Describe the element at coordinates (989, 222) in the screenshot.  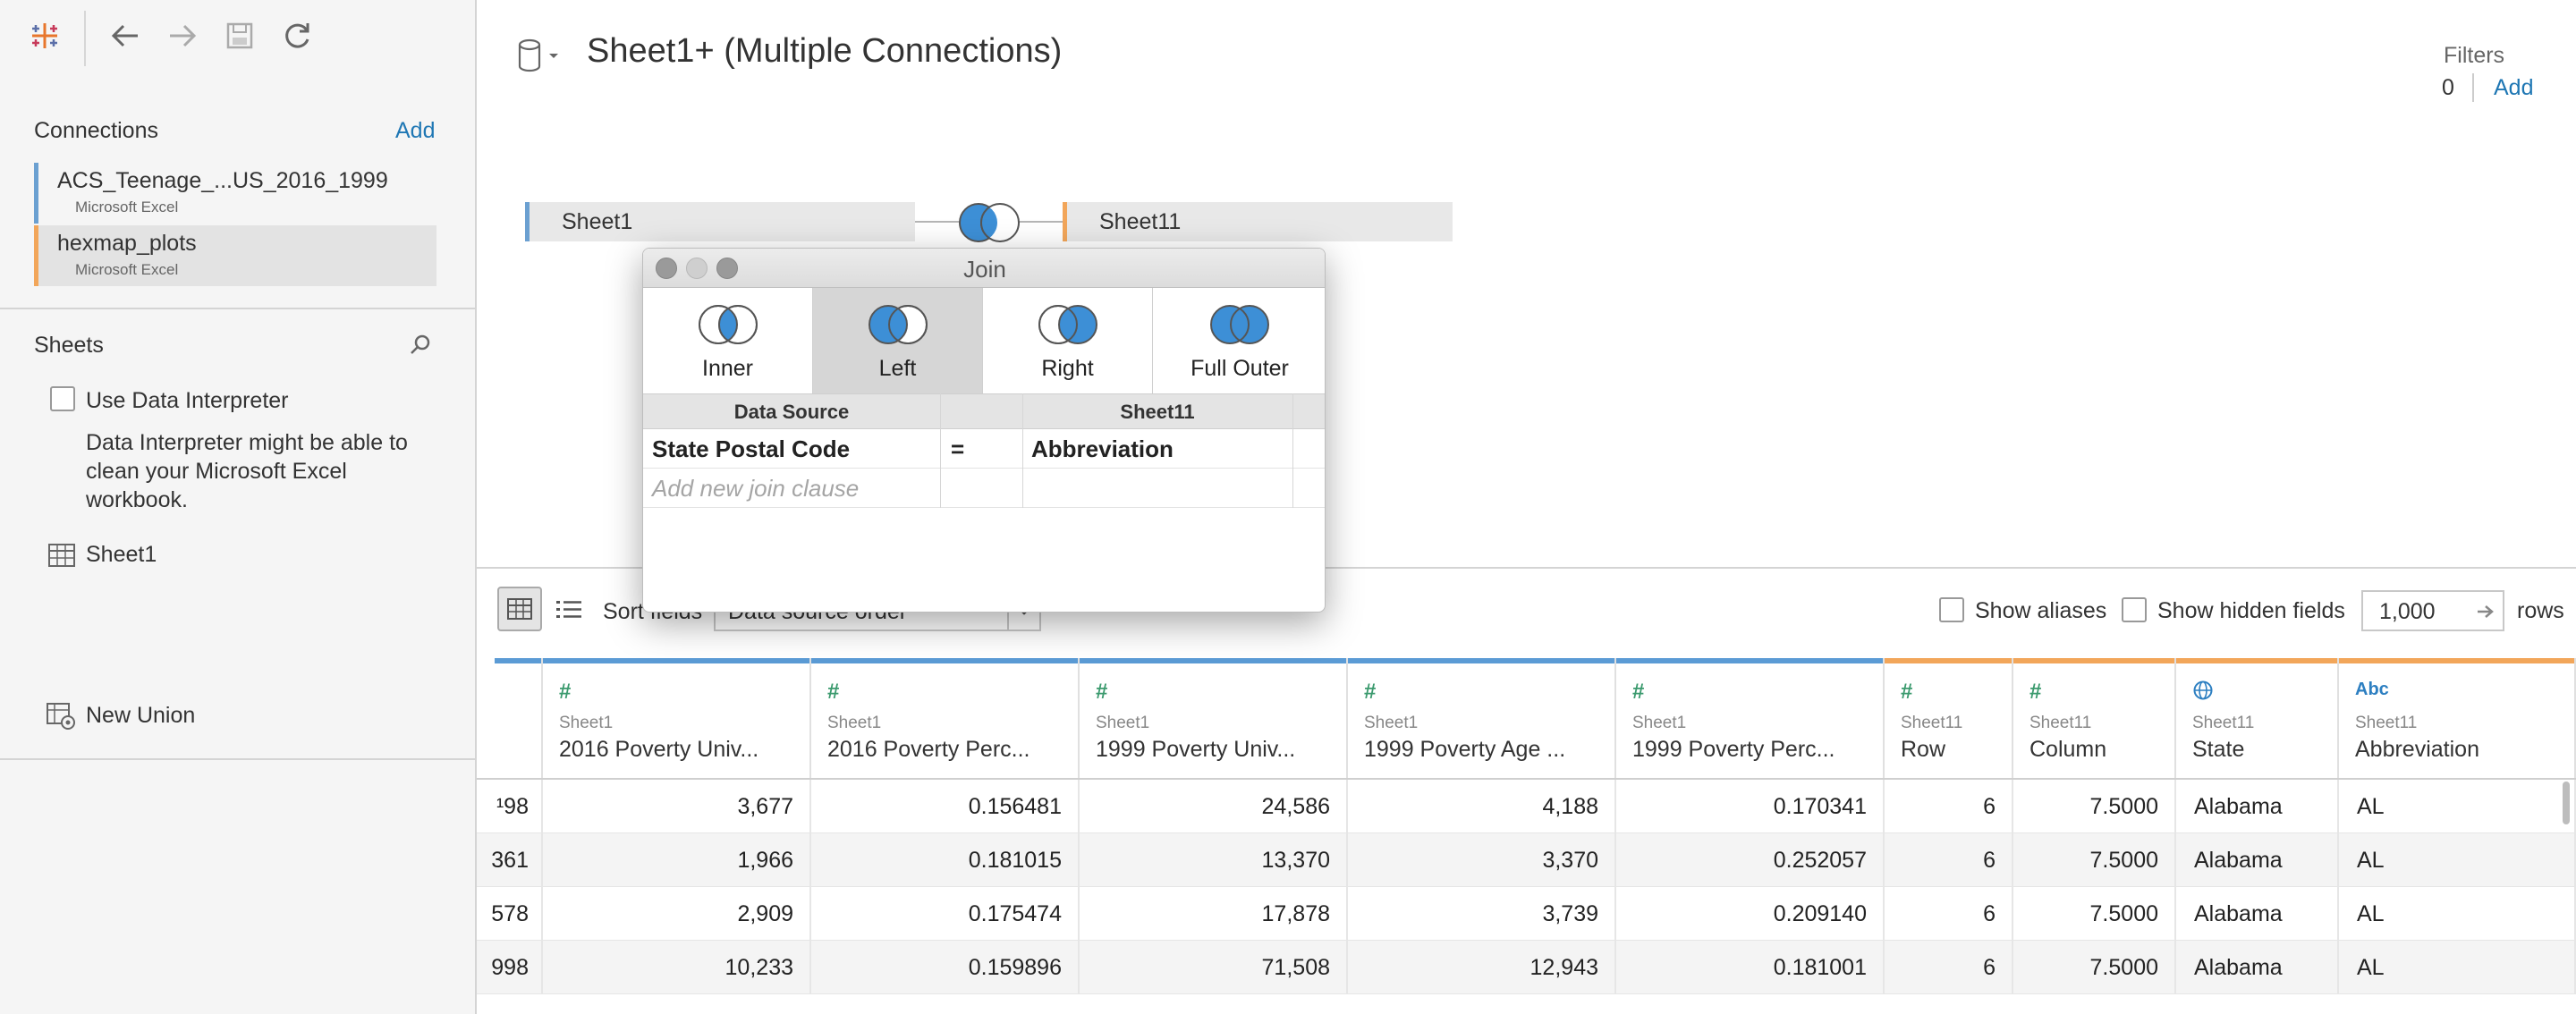
I see `join-venn-icon` at that location.